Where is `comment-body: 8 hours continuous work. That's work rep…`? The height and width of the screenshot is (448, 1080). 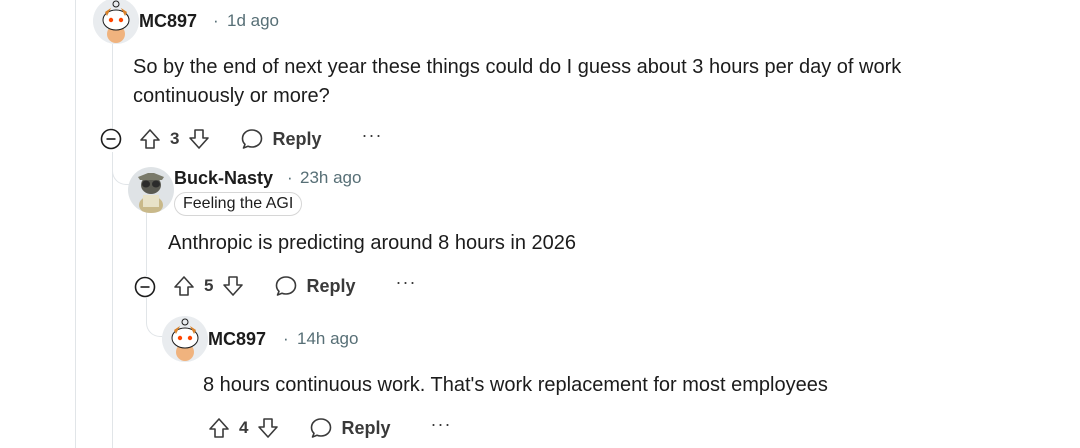
comment-body: 8 hours continuous work. That's work rep… is located at coordinates (515, 385).